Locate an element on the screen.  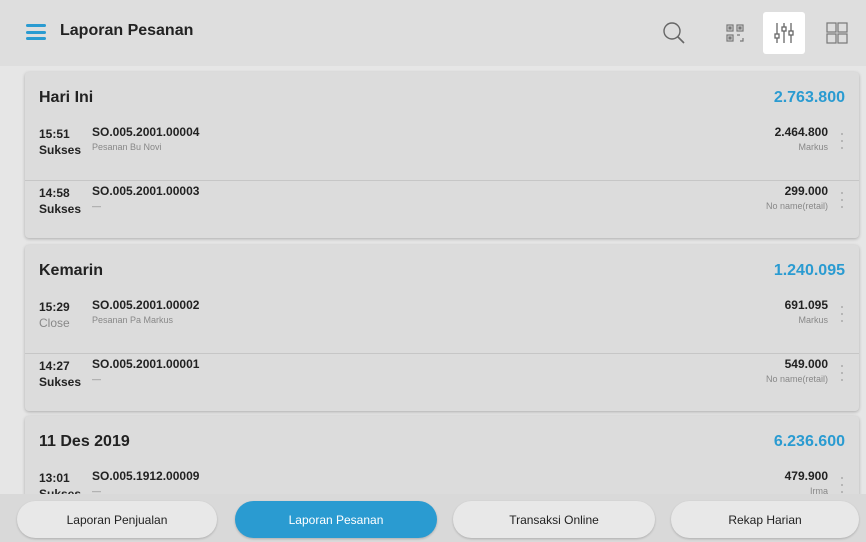
group-header: 11 Des 2019 6.236.600 is located at coordinates (442, 441).